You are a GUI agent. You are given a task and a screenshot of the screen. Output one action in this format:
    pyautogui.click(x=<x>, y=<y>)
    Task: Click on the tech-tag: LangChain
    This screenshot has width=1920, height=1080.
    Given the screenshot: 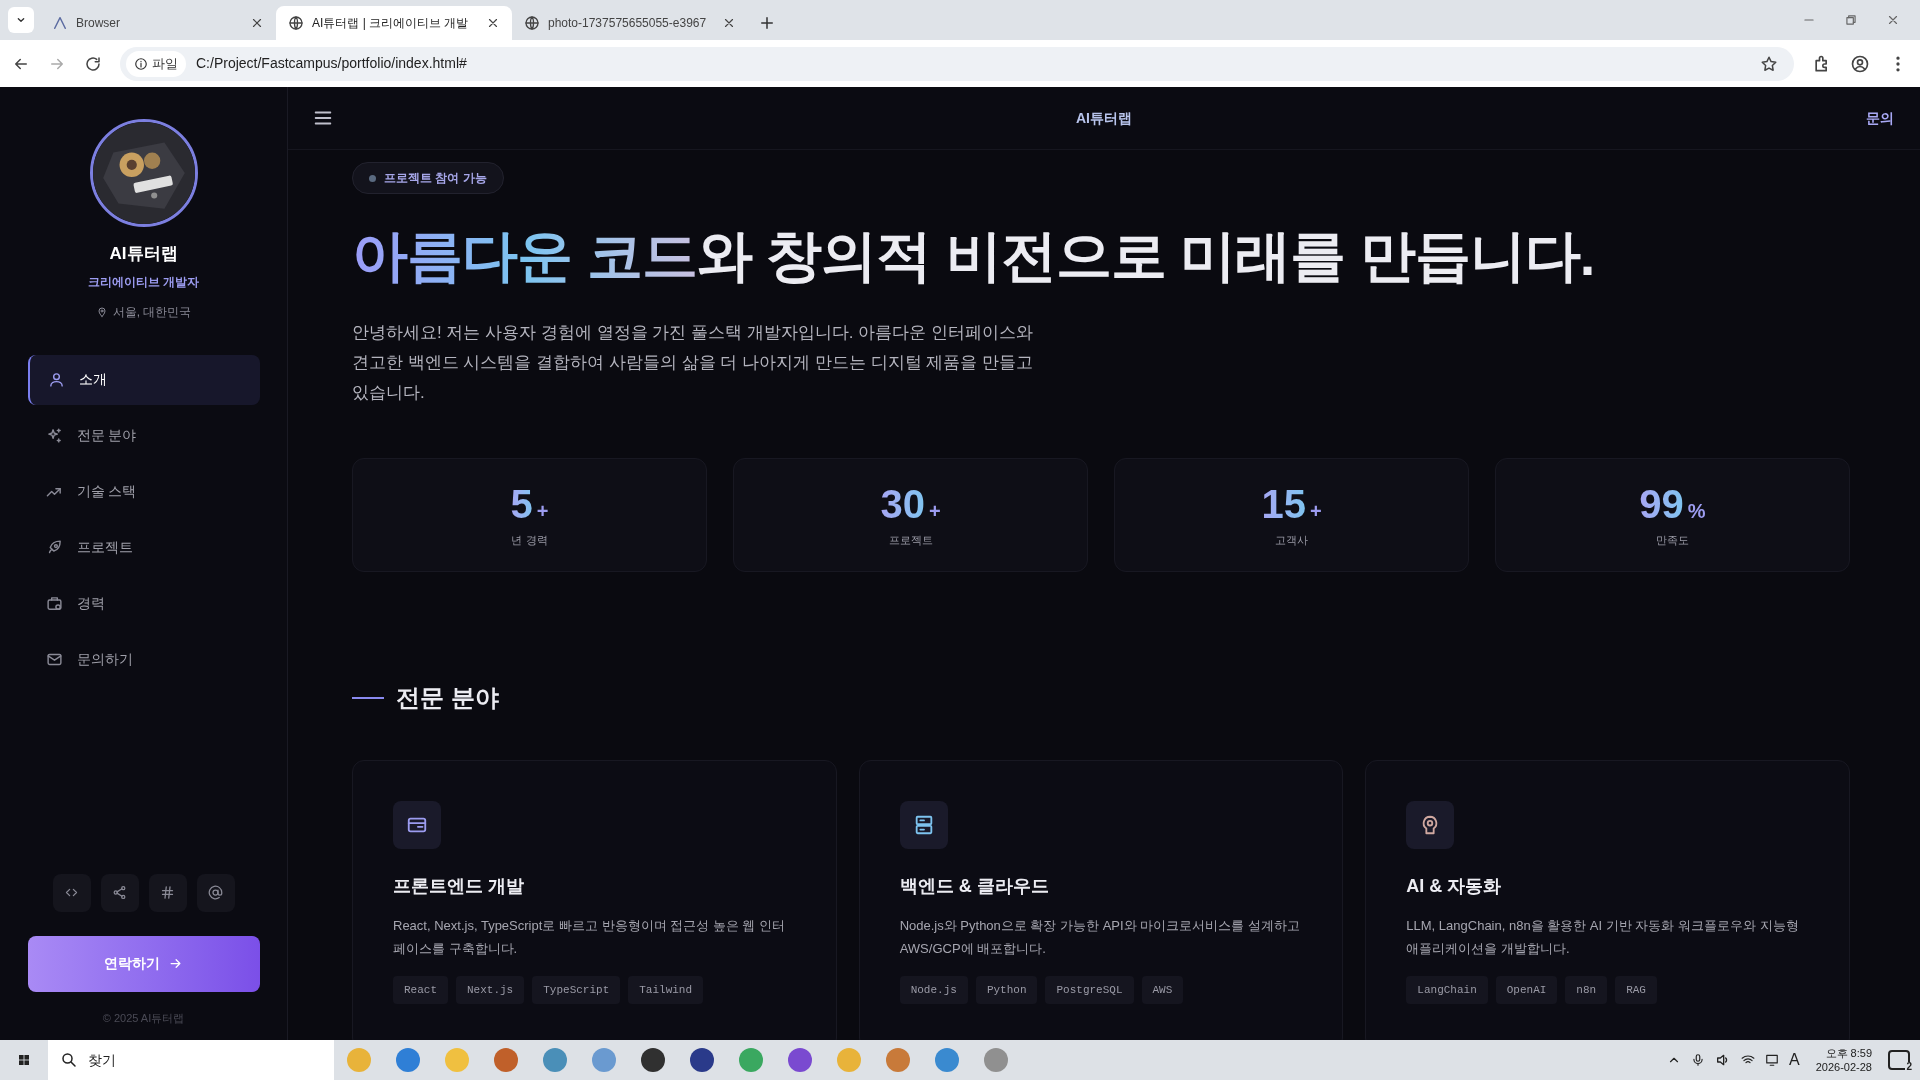 What is the action you would take?
    pyautogui.click(x=1447, y=990)
    